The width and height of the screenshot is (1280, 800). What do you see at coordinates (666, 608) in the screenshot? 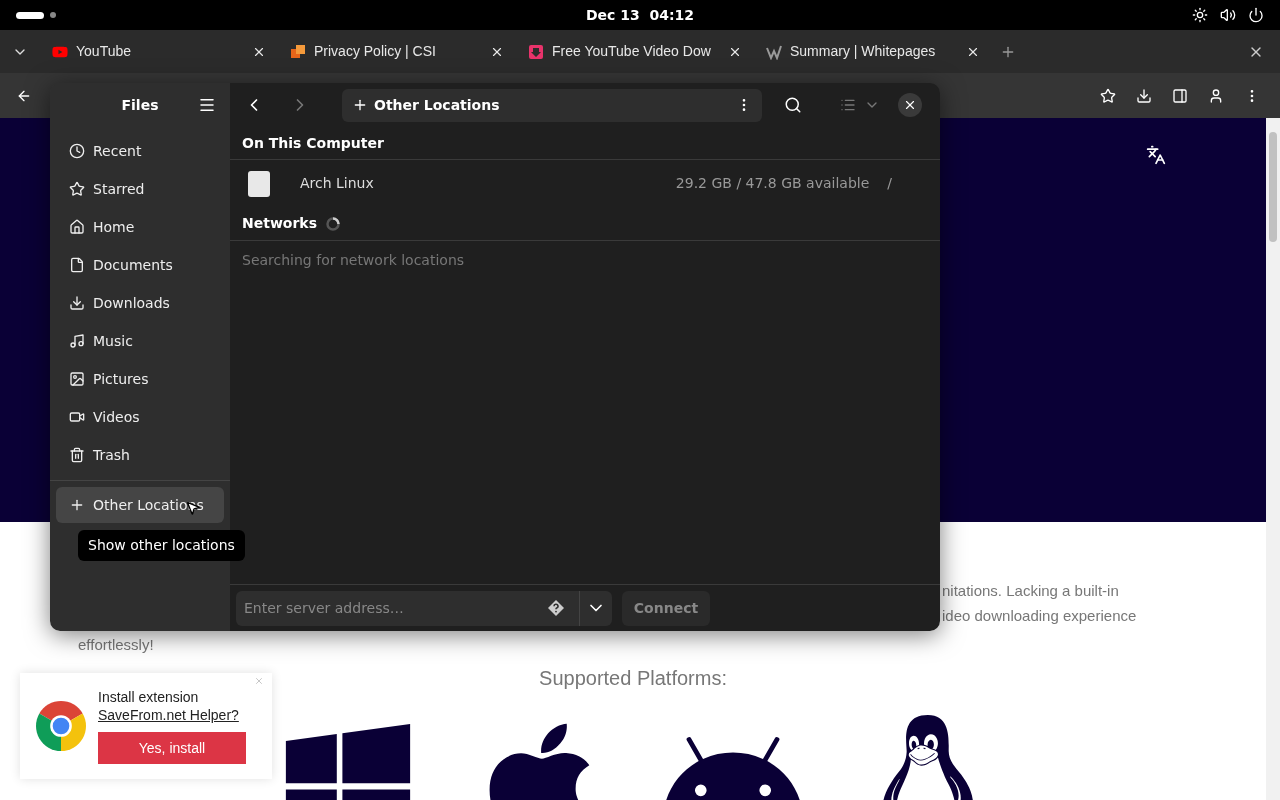
I see `connect-button: Connect` at bounding box center [666, 608].